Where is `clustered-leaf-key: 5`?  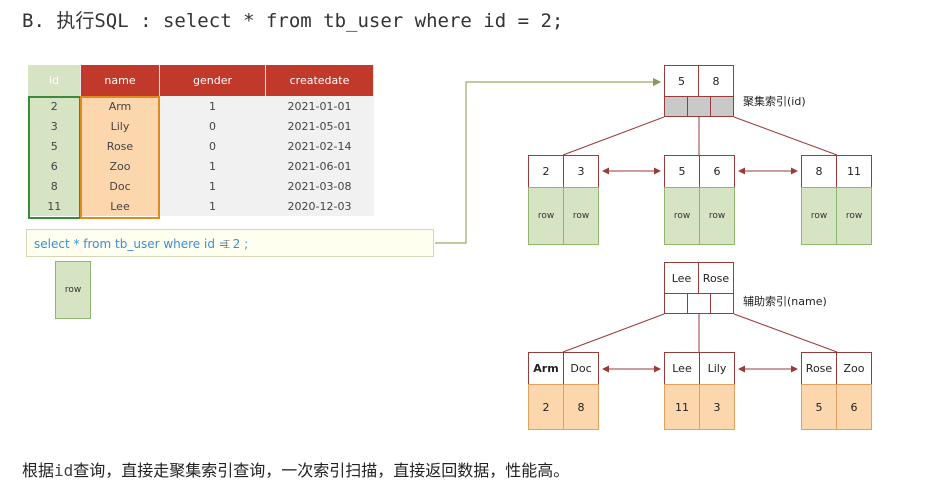
clustered-leaf-key: 5 is located at coordinates (682, 171).